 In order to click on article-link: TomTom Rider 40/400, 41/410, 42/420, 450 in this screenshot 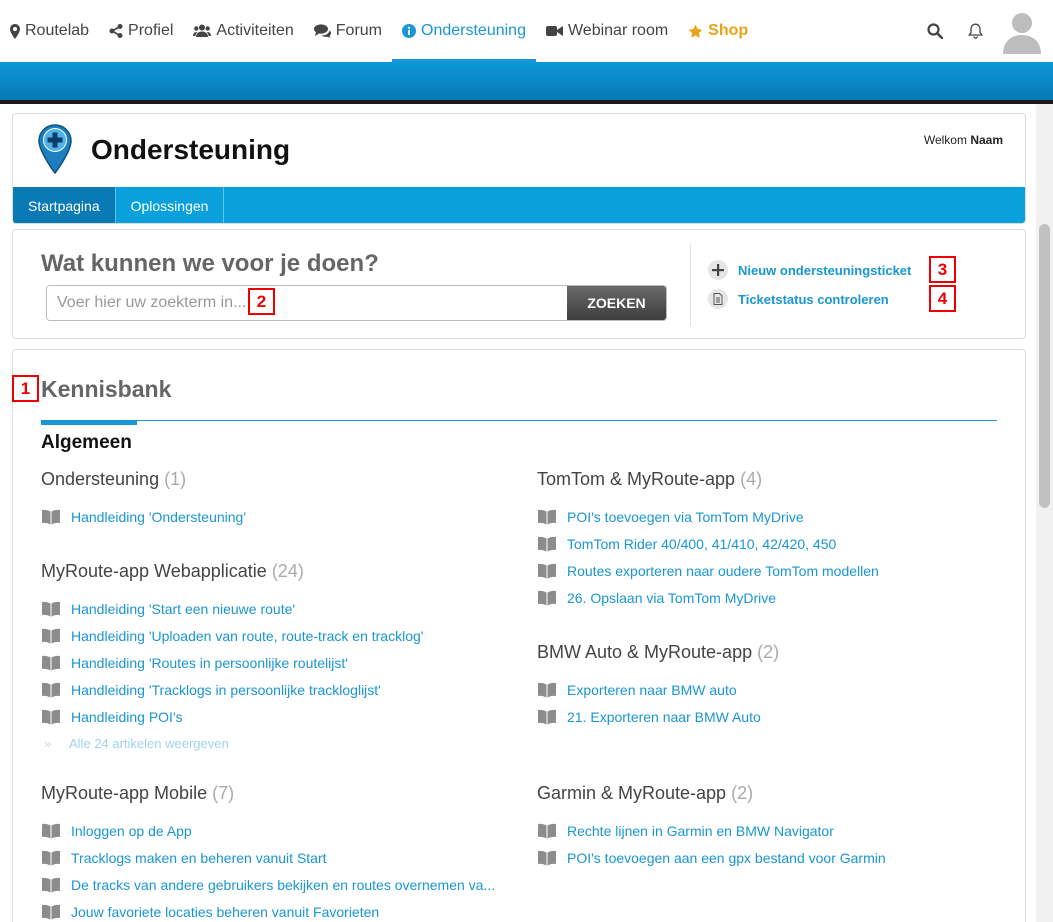, I will do `click(708, 543)`.